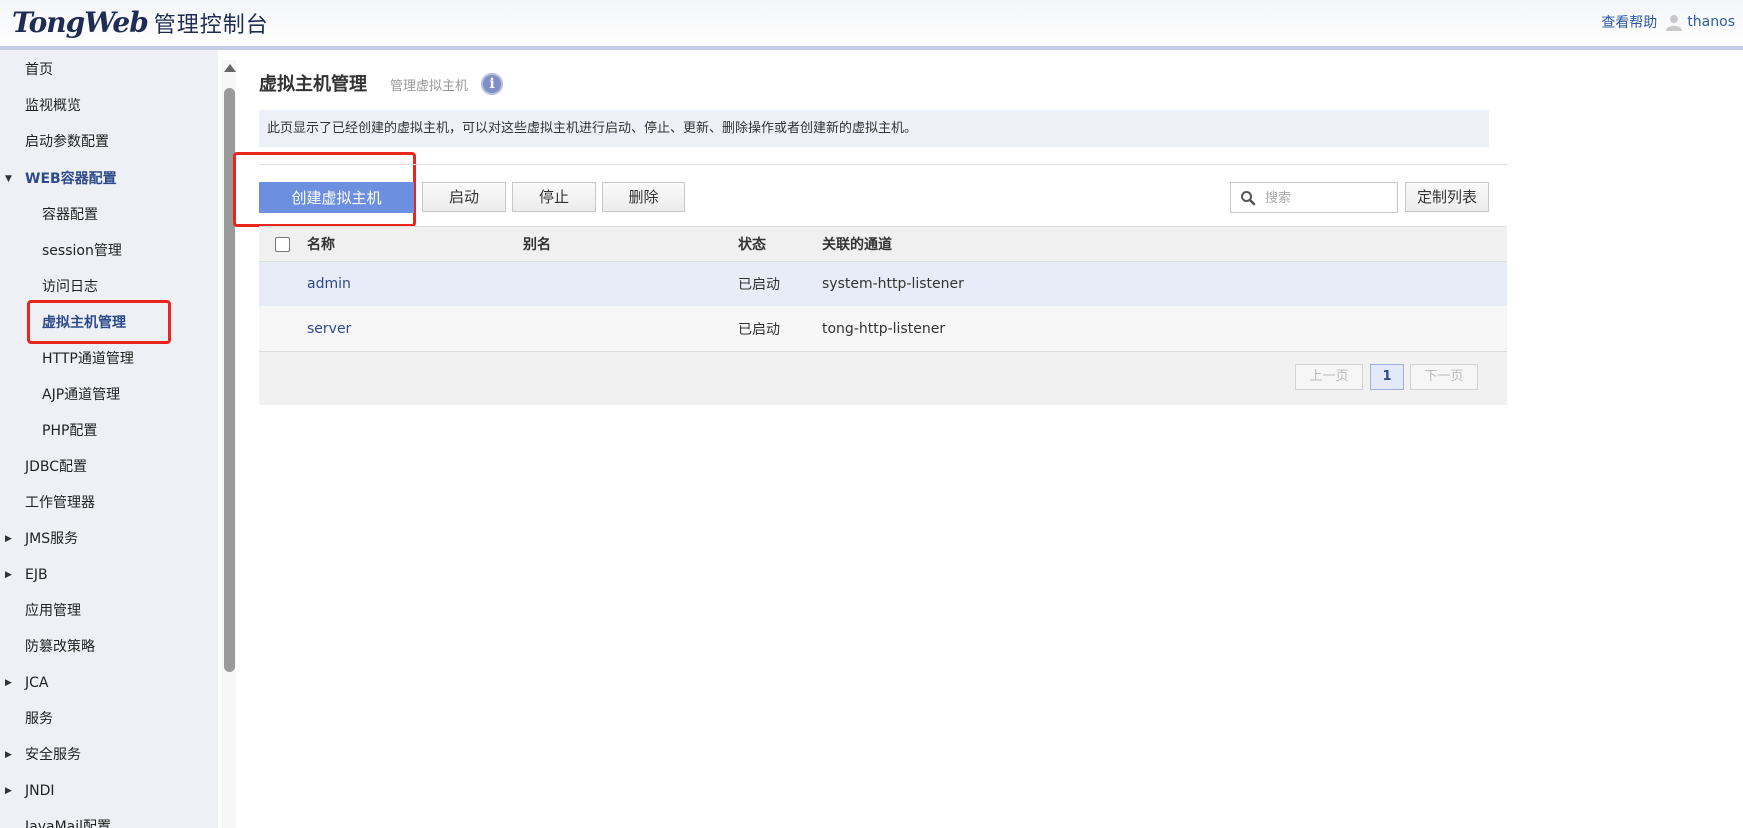 This screenshot has height=828, width=1743. Describe the element at coordinates (60, 647) in the screenshot. I see `sidebar-item-label: 防篡改策略` at that location.